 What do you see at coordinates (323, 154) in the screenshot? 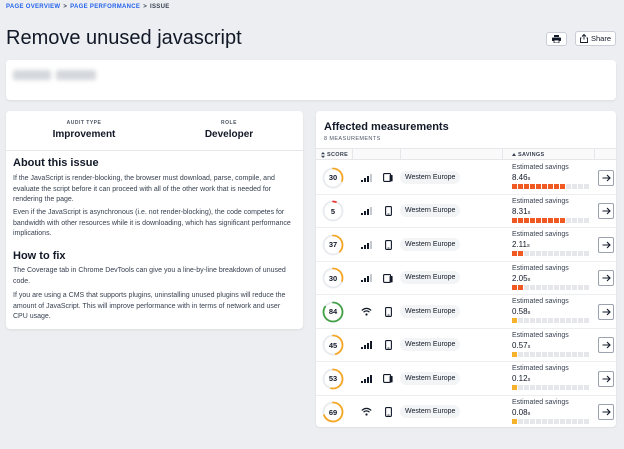
I see `sort-icon` at bounding box center [323, 154].